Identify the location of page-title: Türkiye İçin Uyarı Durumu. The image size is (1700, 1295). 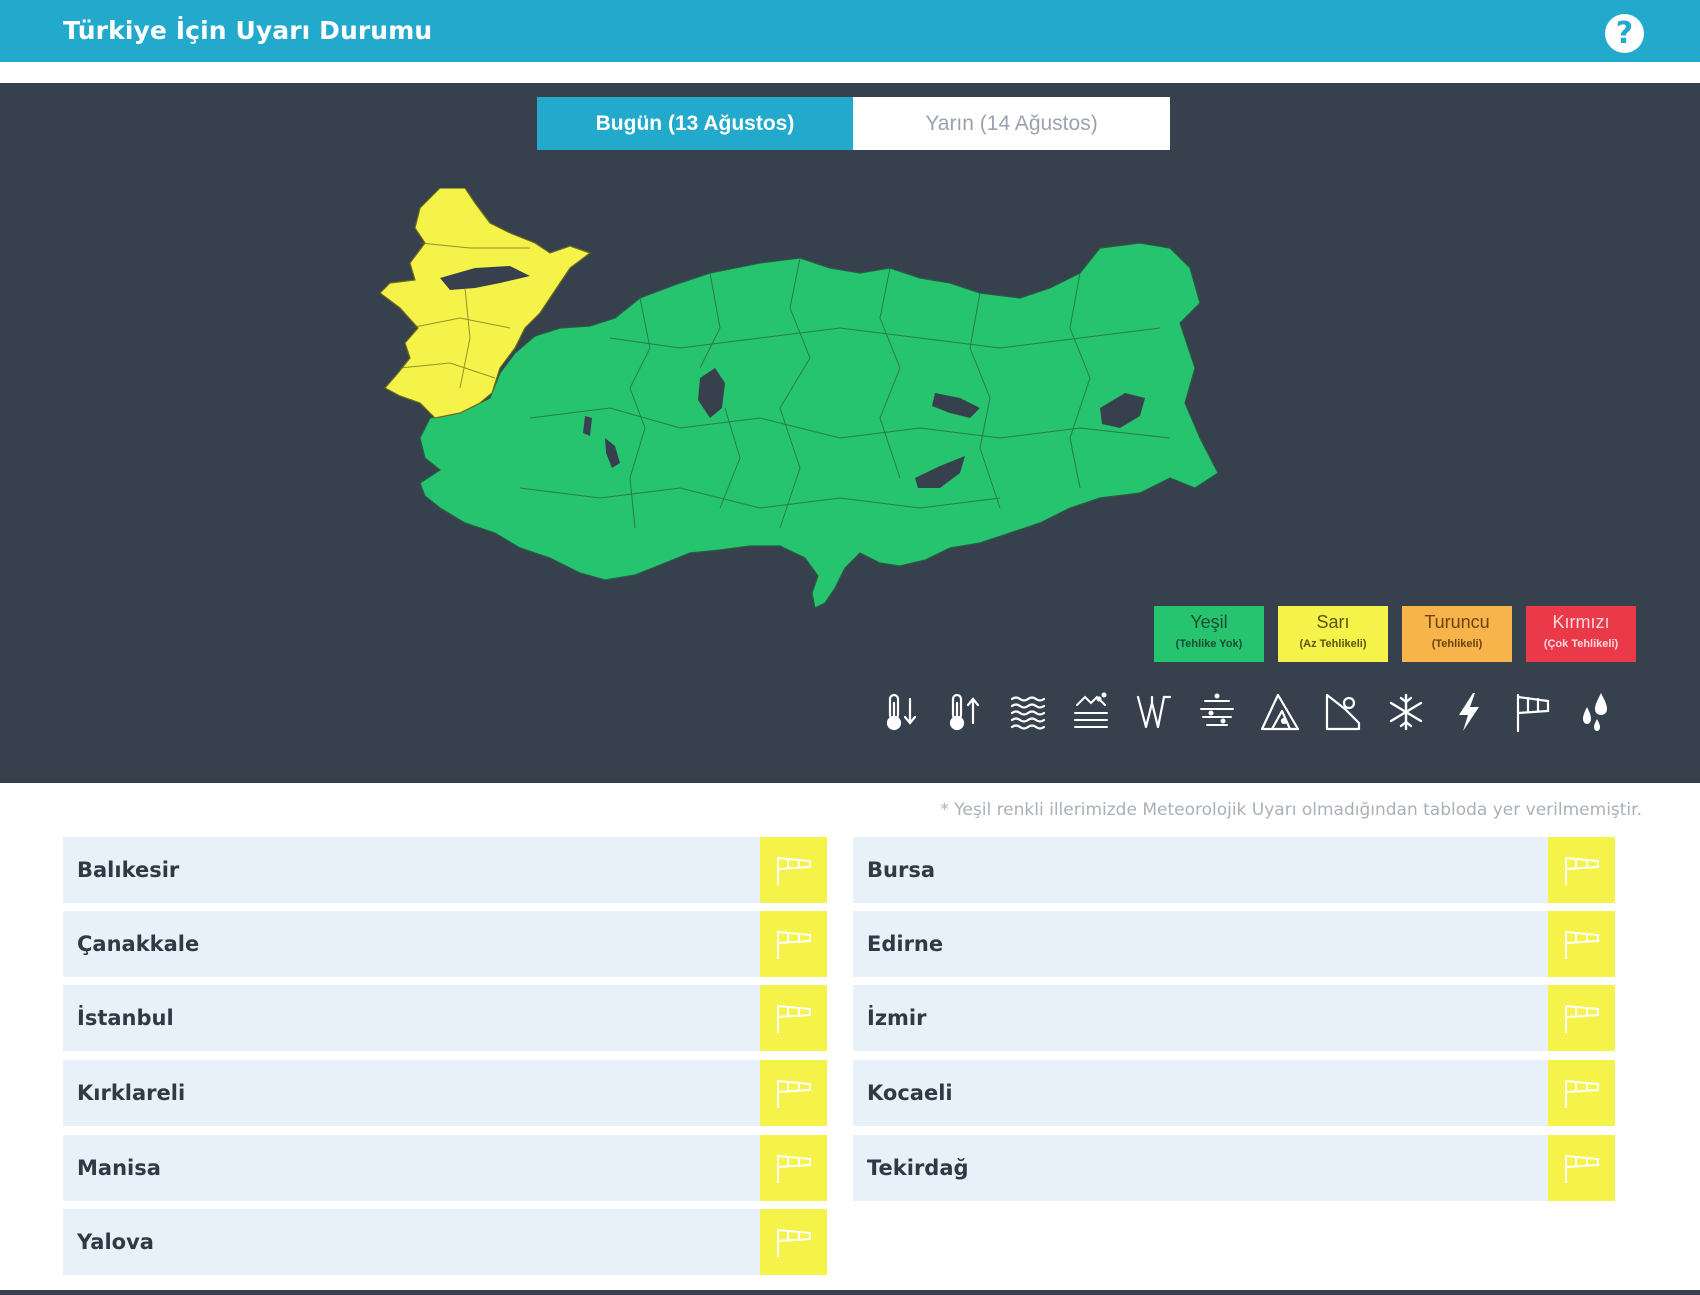
(248, 30).